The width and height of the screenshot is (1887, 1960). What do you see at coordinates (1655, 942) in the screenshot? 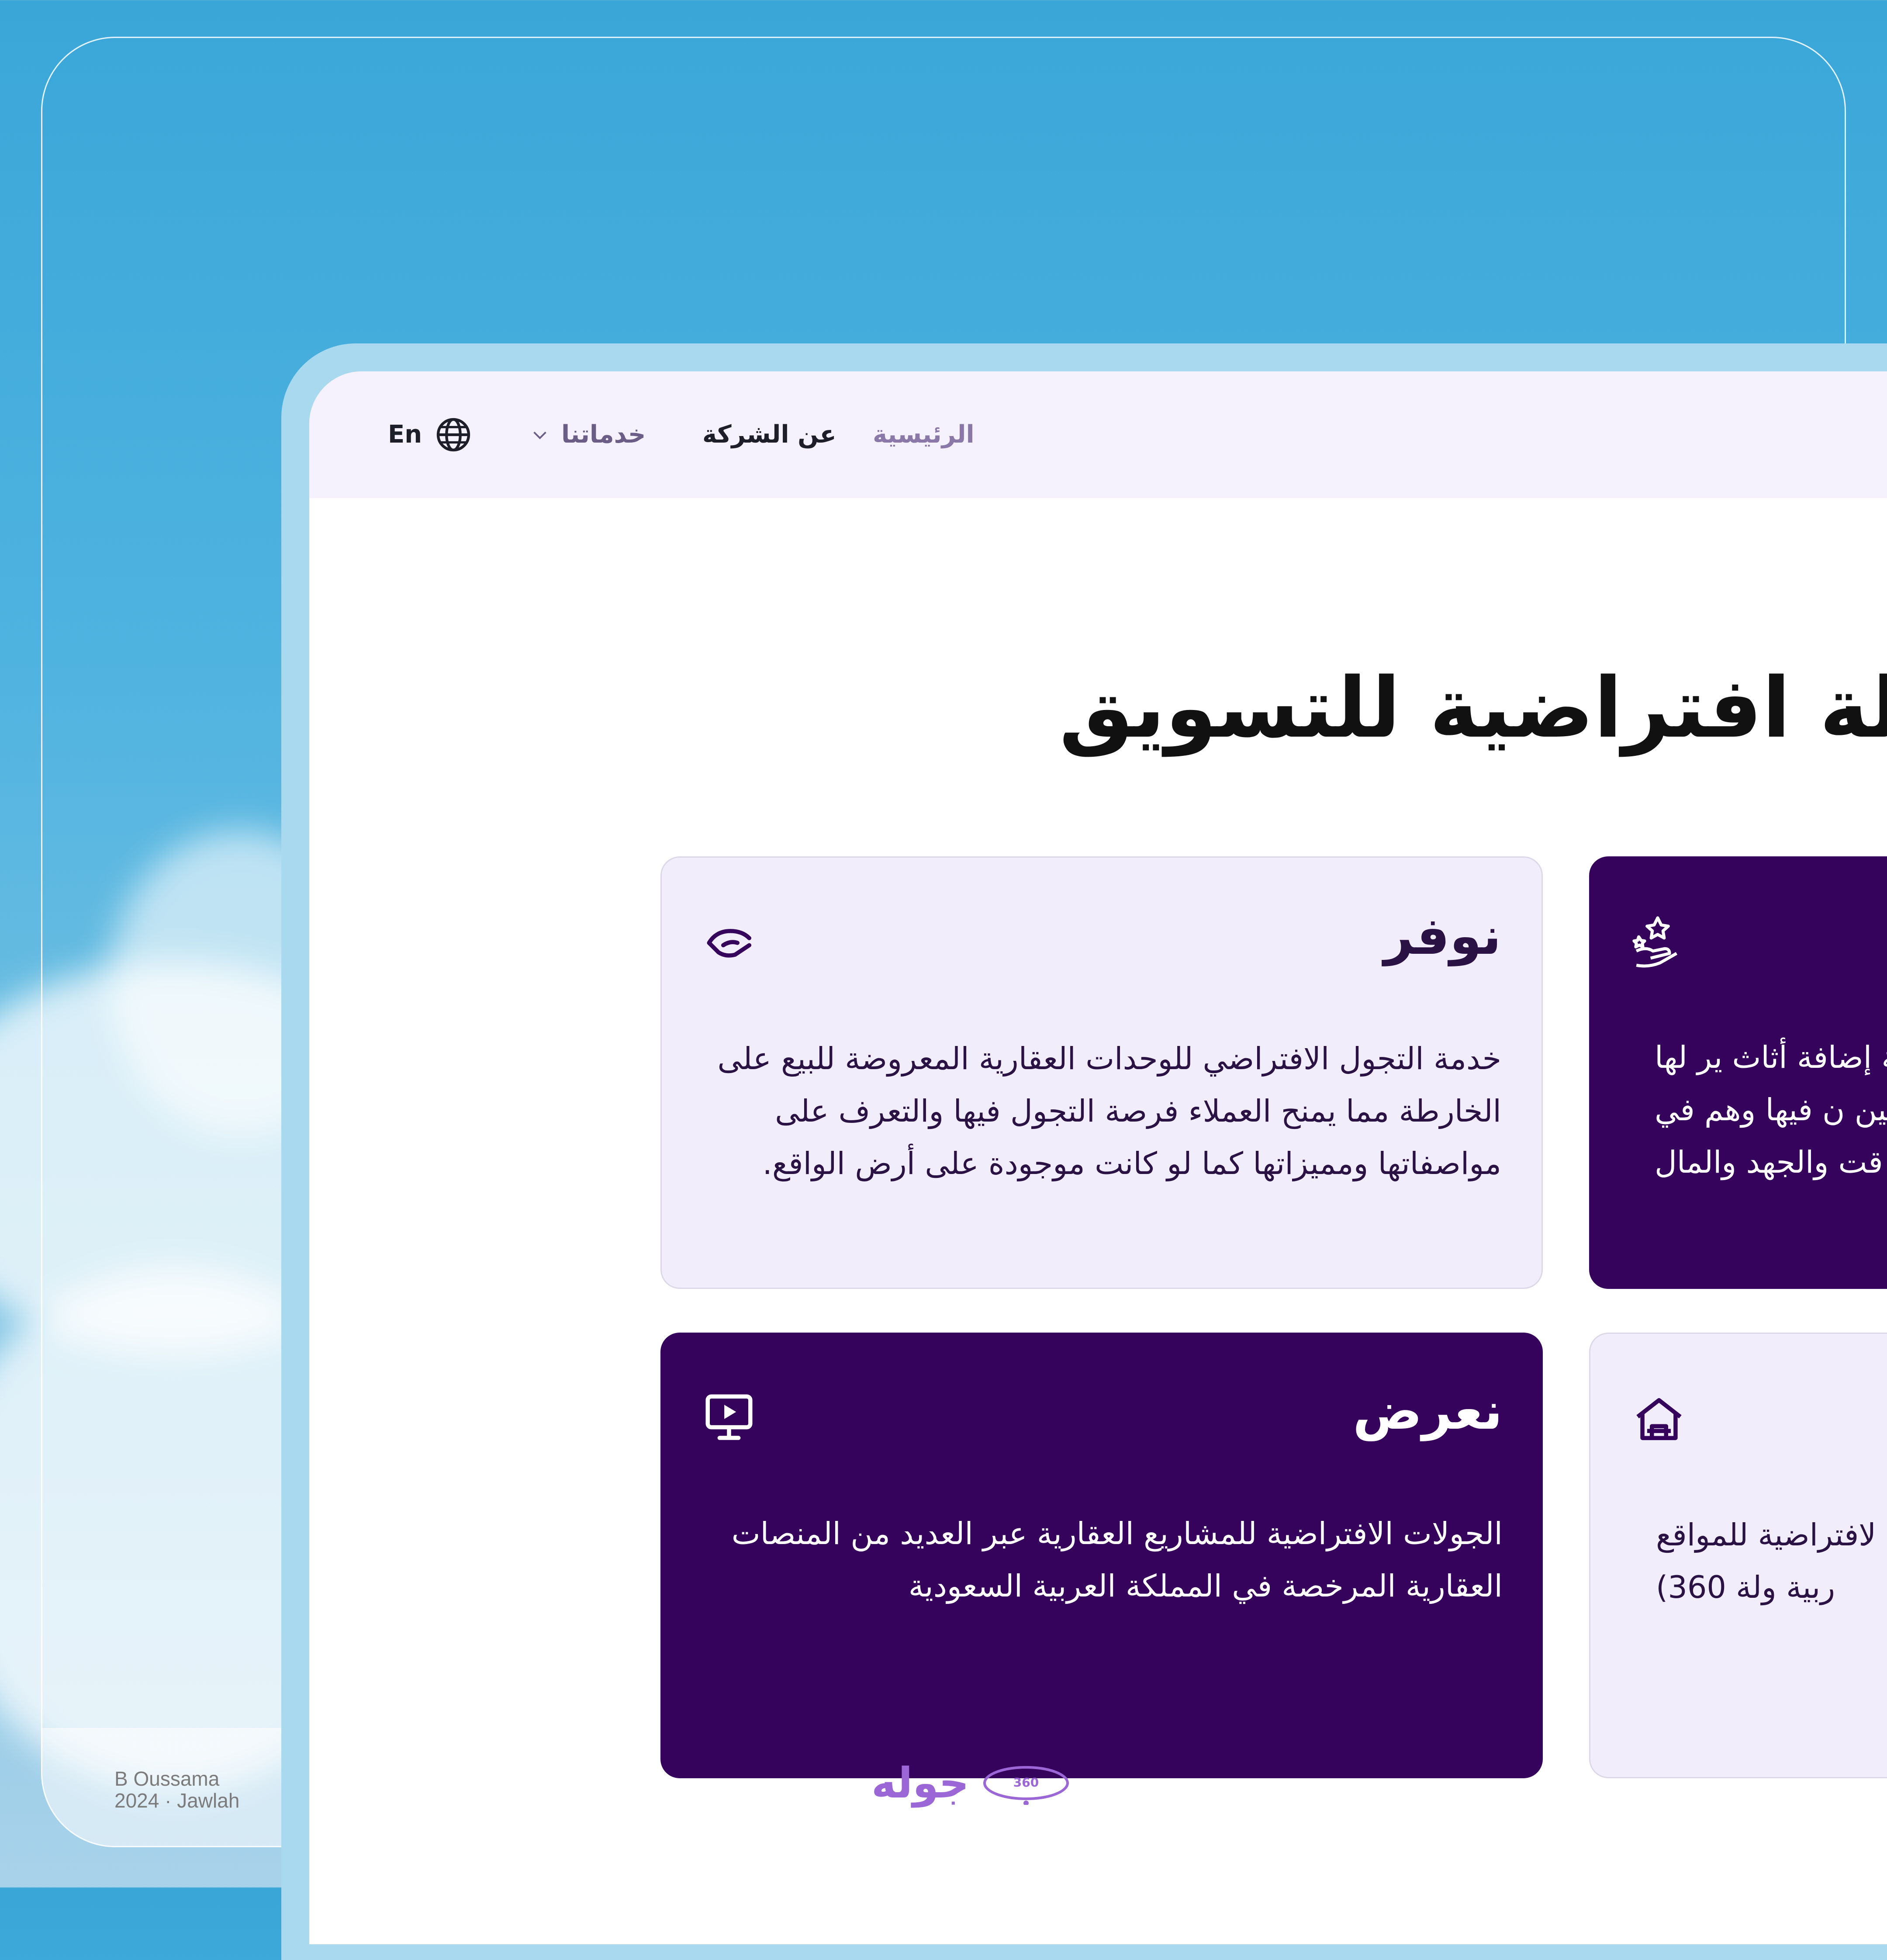
I see `hand-stars-icon` at bounding box center [1655, 942].